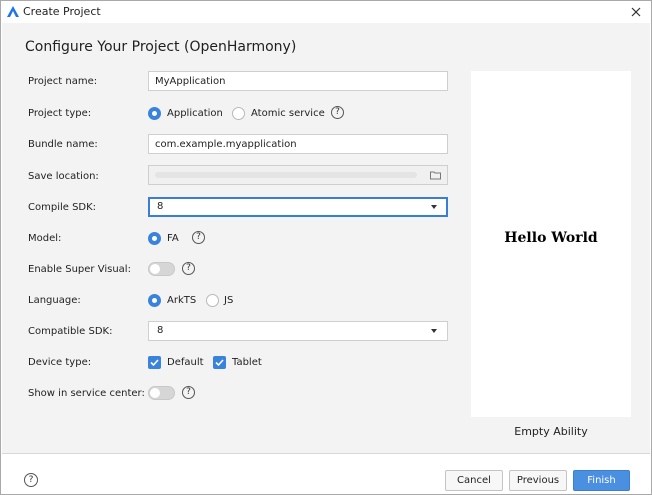 The image size is (652, 495). What do you see at coordinates (601, 480) in the screenshot?
I see `finish-button: Finish` at bounding box center [601, 480].